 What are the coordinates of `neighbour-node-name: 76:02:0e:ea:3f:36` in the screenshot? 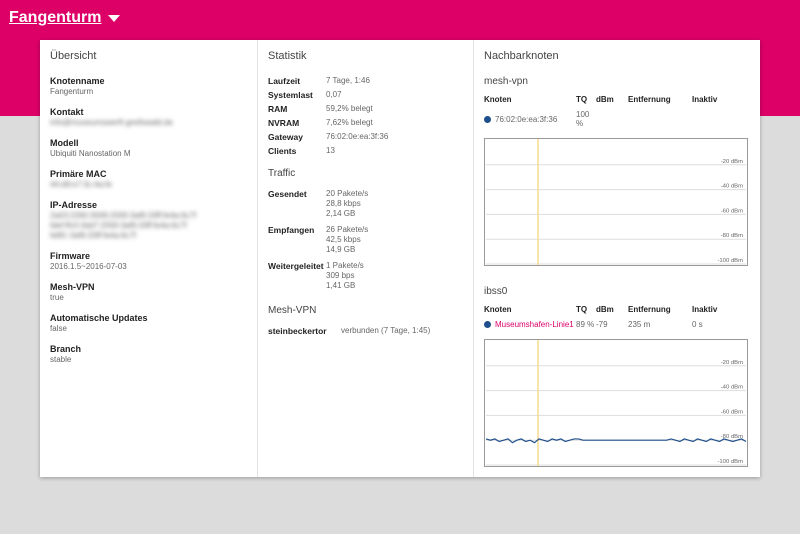 It's located at (526, 119).